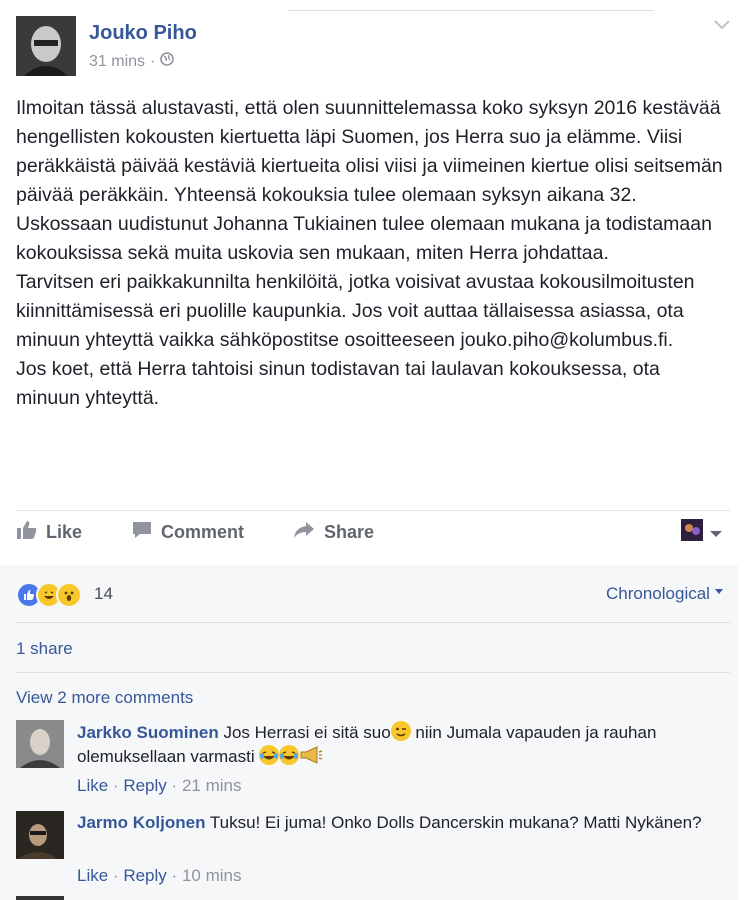  What do you see at coordinates (167, 61) in the screenshot?
I see `globe-icon` at bounding box center [167, 61].